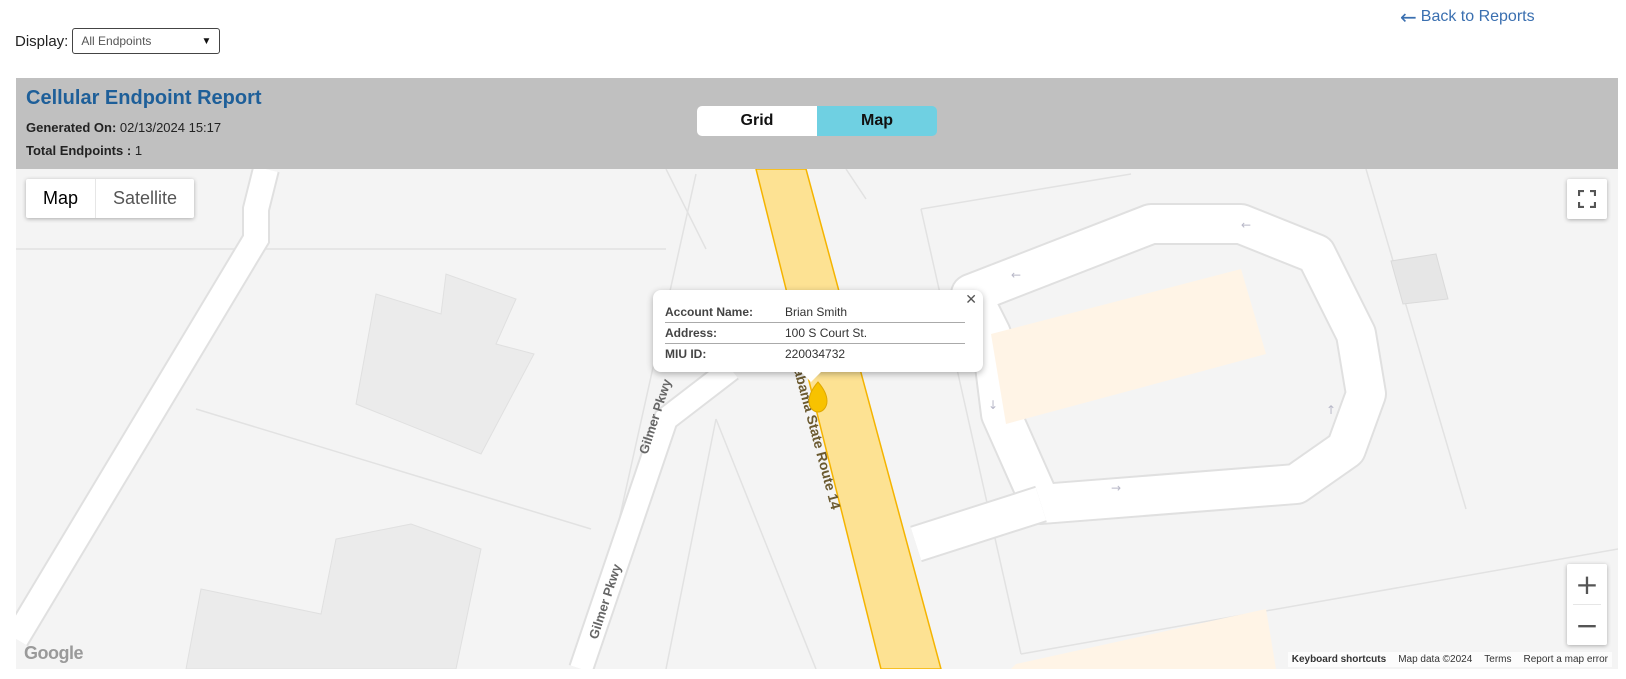 The height and width of the screenshot is (679, 1626). I want to click on zoom-in-button: +, so click(1587, 584).